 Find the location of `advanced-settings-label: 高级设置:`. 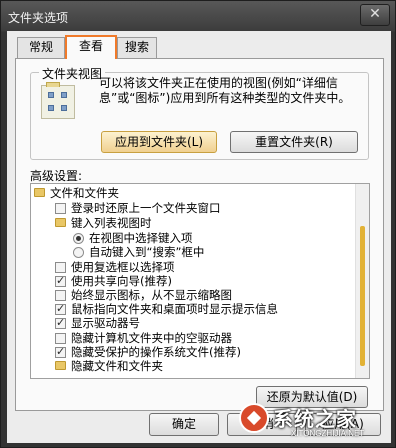

advanced-settings-label: 高级设置: is located at coordinates (56, 176).